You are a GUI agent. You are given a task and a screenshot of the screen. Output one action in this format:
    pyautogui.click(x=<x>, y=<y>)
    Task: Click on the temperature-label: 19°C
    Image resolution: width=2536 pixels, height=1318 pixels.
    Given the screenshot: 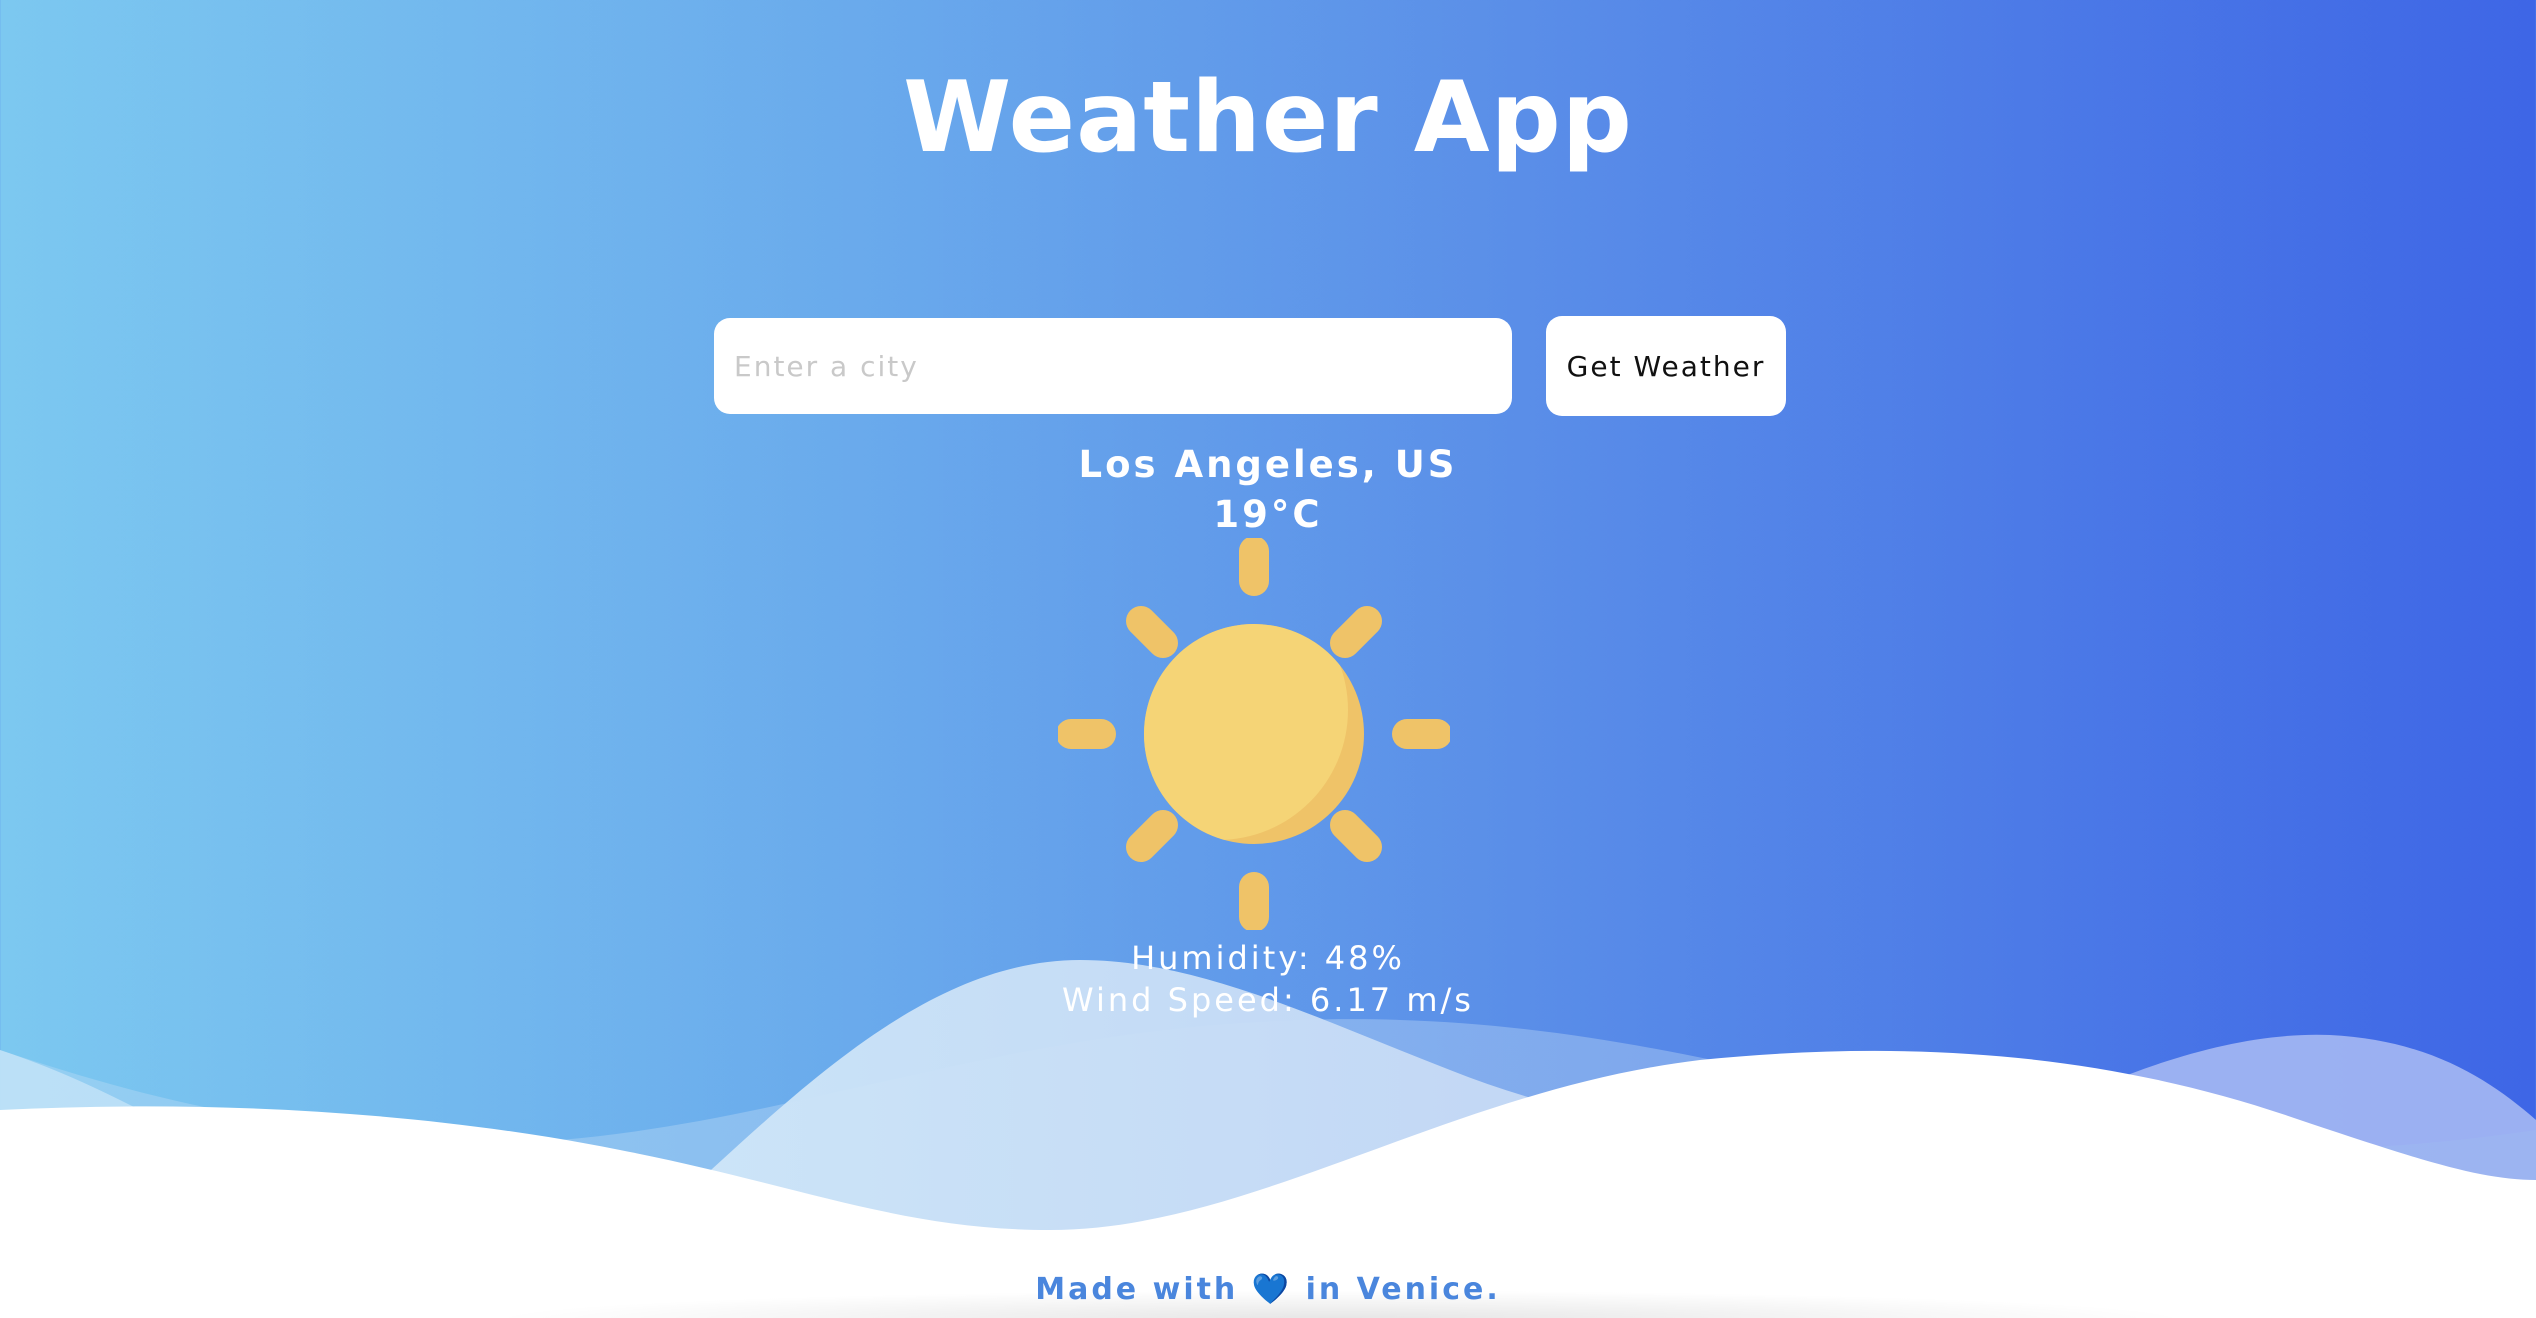 What is the action you would take?
    pyautogui.click(x=1268, y=514)
    